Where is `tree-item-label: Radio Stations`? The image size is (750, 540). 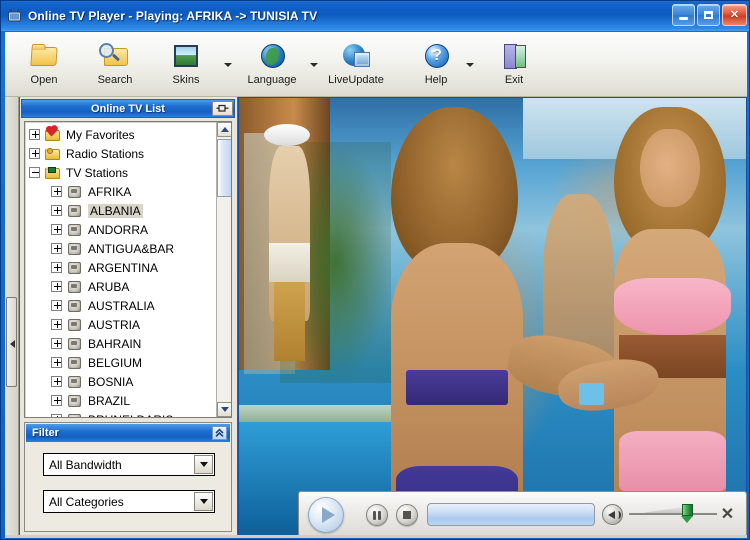 tree-item-label: Radio Stations is located at coordinates (105, 153).